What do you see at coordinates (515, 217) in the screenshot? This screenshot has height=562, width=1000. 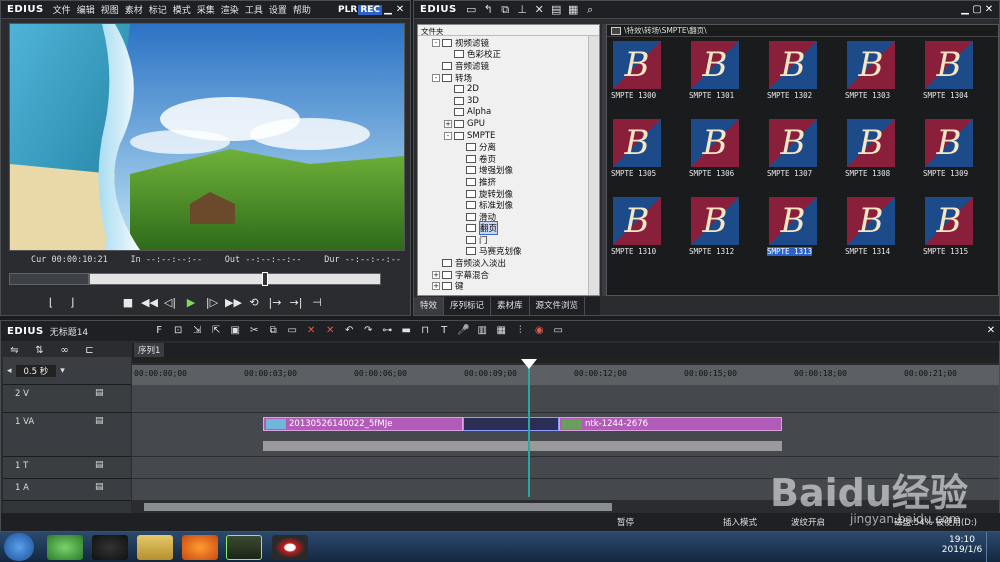 I see `tree-node: 滑动` at bounding box center [515, 217].